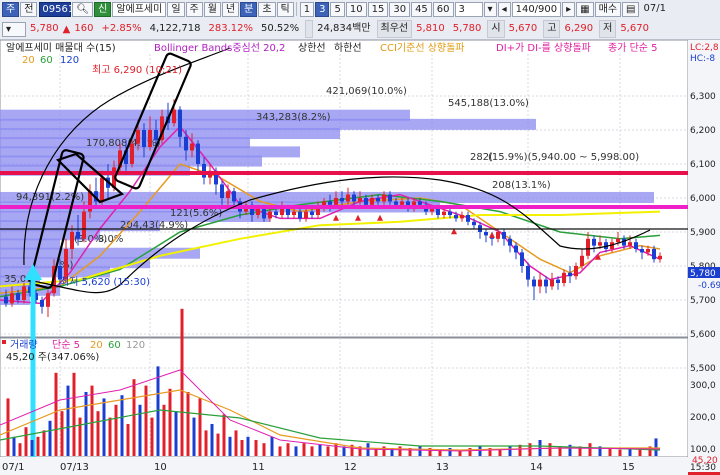 The image size is (720, 475). Describe the element at coordinates (103, 9) in the screenshot. I see `new-tag-badge: 신` at that location.